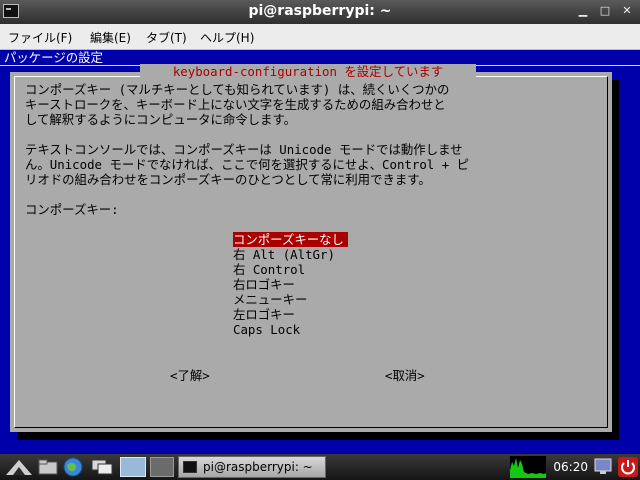 The height and width of the screenshot is (480, 640). Describe the element at coordinates (570, 467) in the screenshot. I see `clock: 06:20` at that location.